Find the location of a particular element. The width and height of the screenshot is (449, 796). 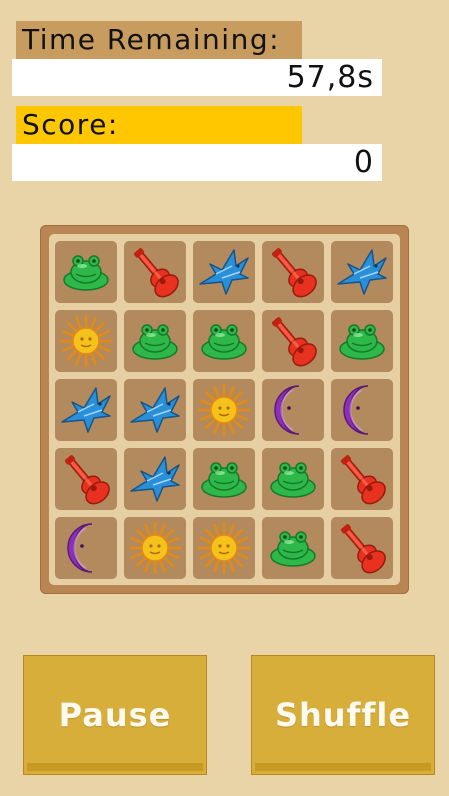

score-label: Score: is located at coordinates (159, 125).